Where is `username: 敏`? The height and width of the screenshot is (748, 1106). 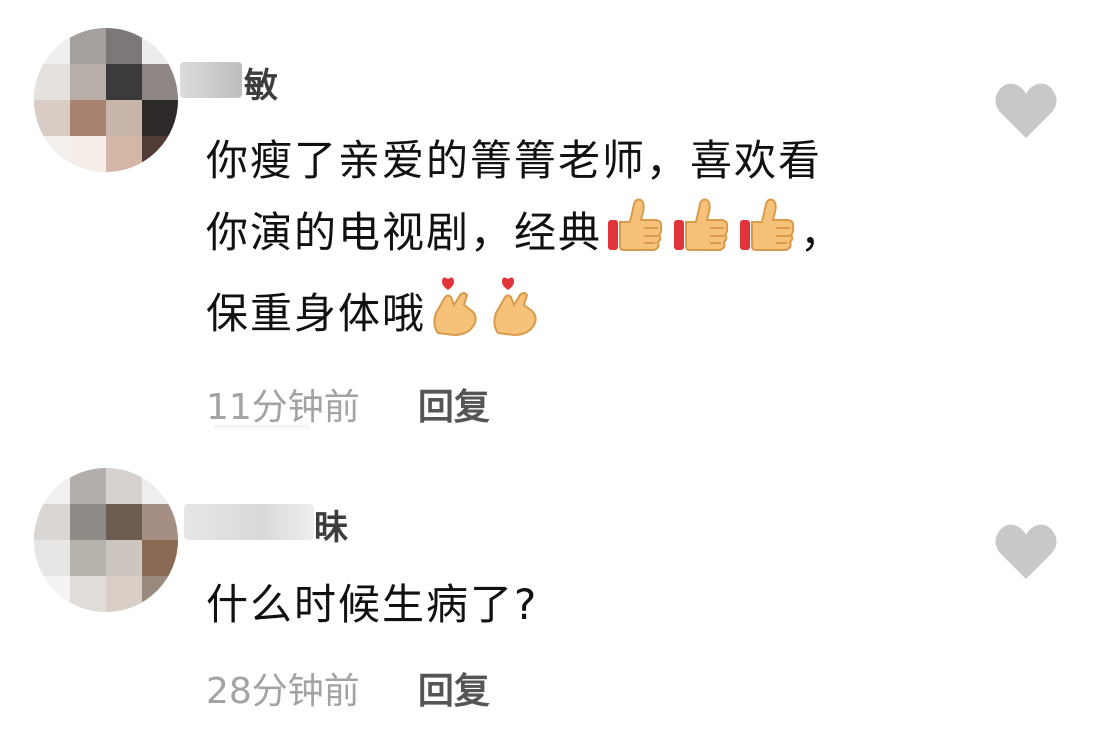
username: 敏 is located at coordinates (261, 82).